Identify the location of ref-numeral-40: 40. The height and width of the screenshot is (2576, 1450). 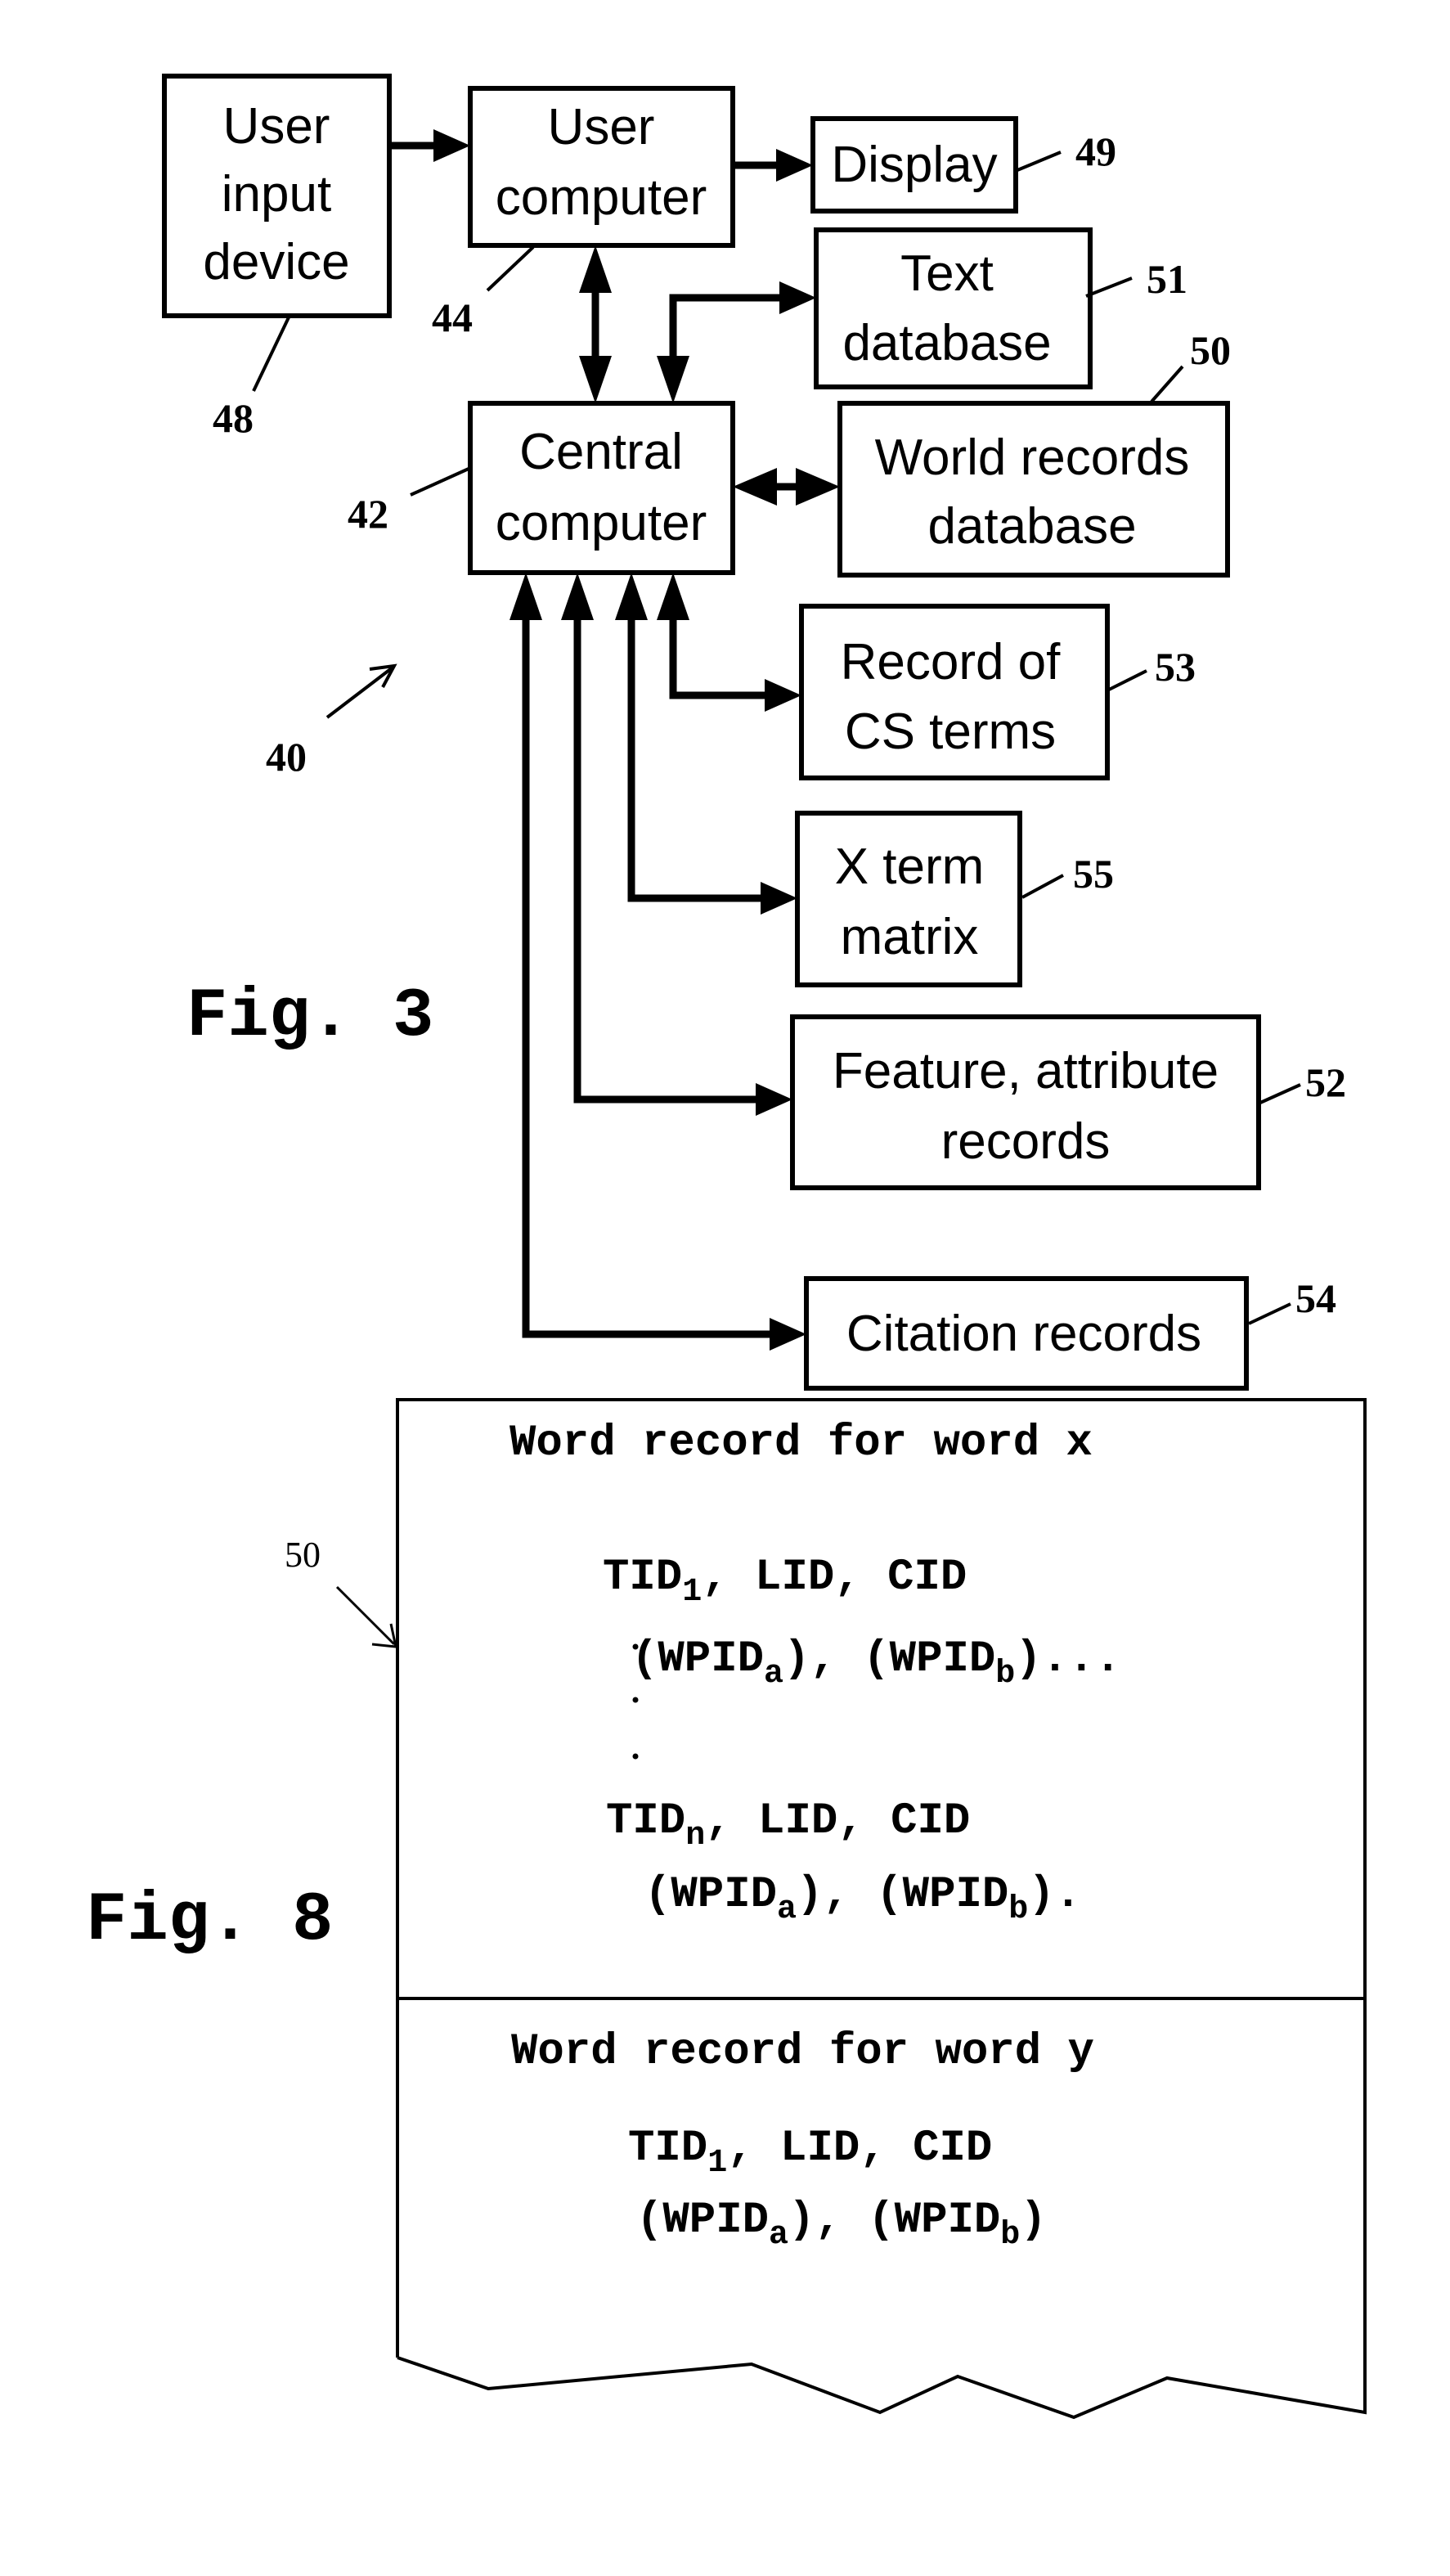
(286, 757).